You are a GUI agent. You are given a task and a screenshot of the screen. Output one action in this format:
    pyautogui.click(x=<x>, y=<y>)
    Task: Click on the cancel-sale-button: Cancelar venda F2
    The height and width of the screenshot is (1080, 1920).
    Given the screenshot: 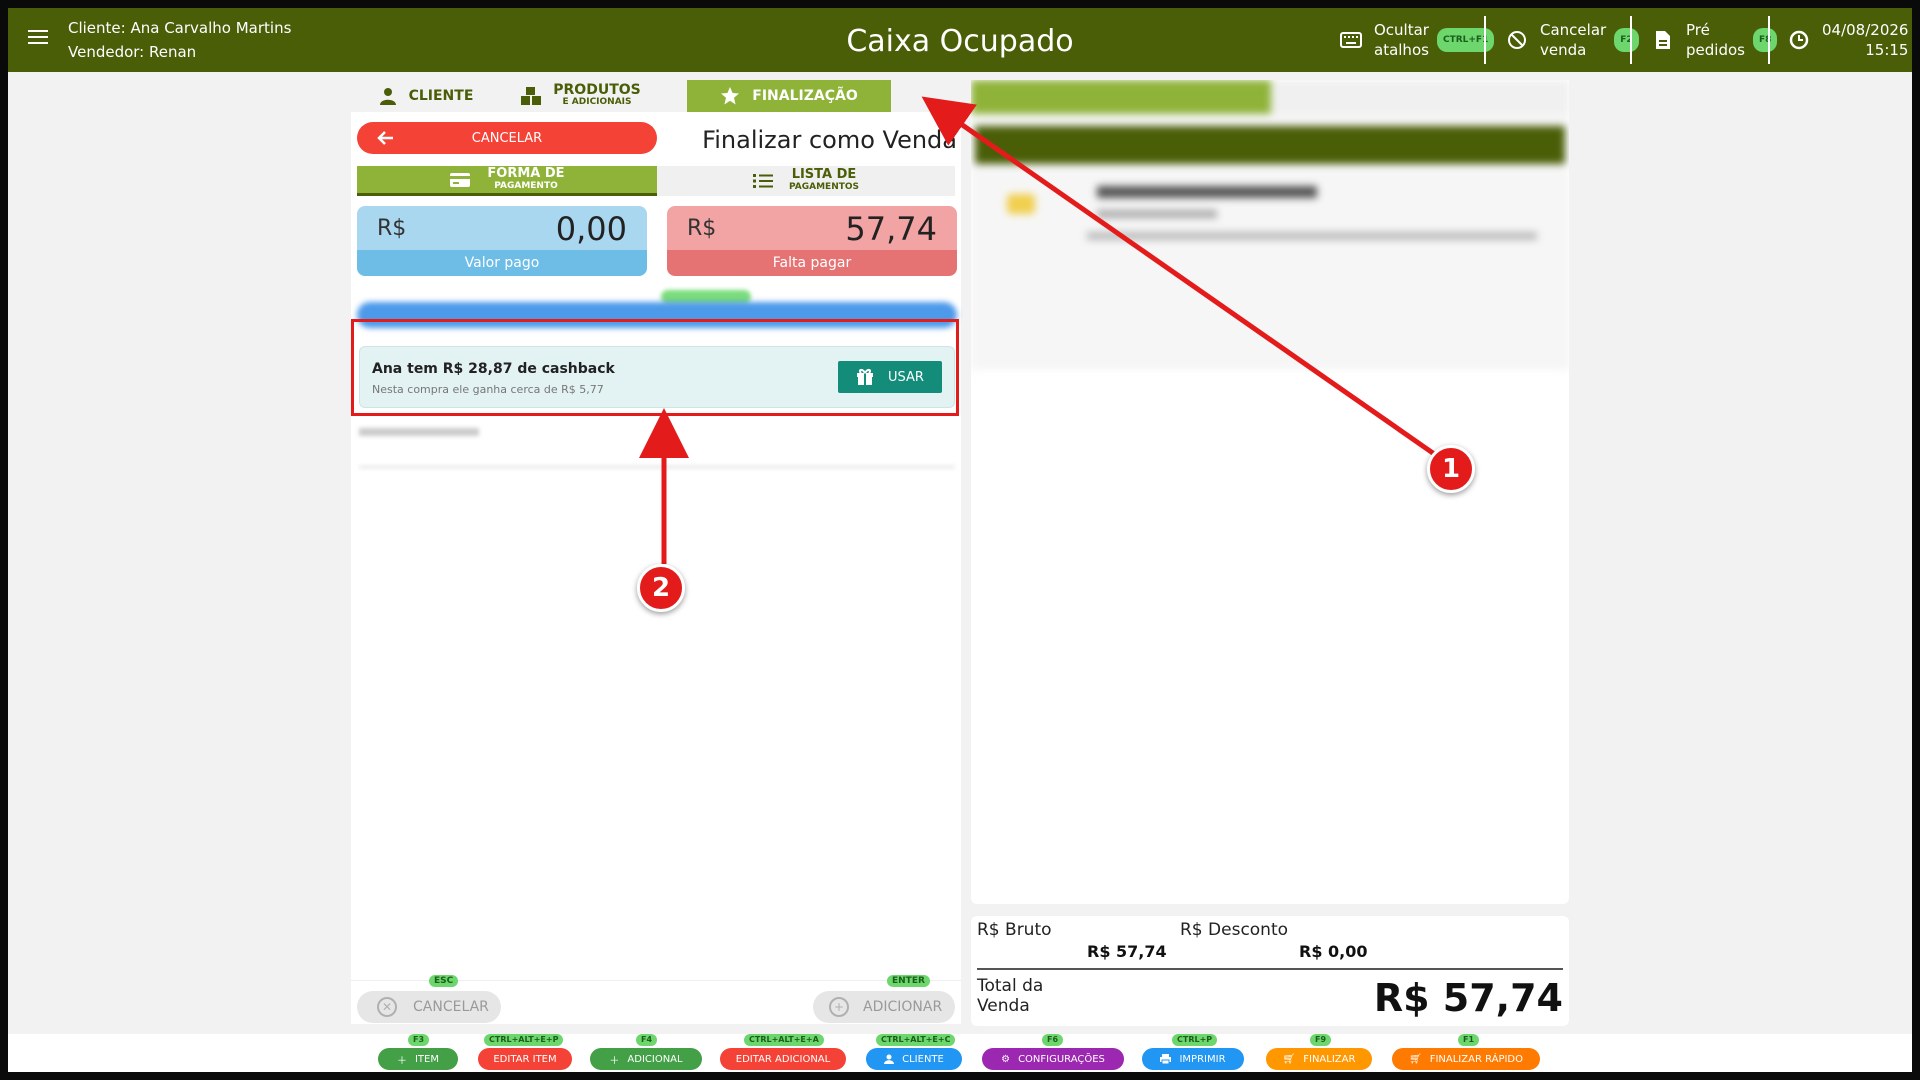 What is the action you would take?
    pyautogui.click(x=1571, y=40)
    